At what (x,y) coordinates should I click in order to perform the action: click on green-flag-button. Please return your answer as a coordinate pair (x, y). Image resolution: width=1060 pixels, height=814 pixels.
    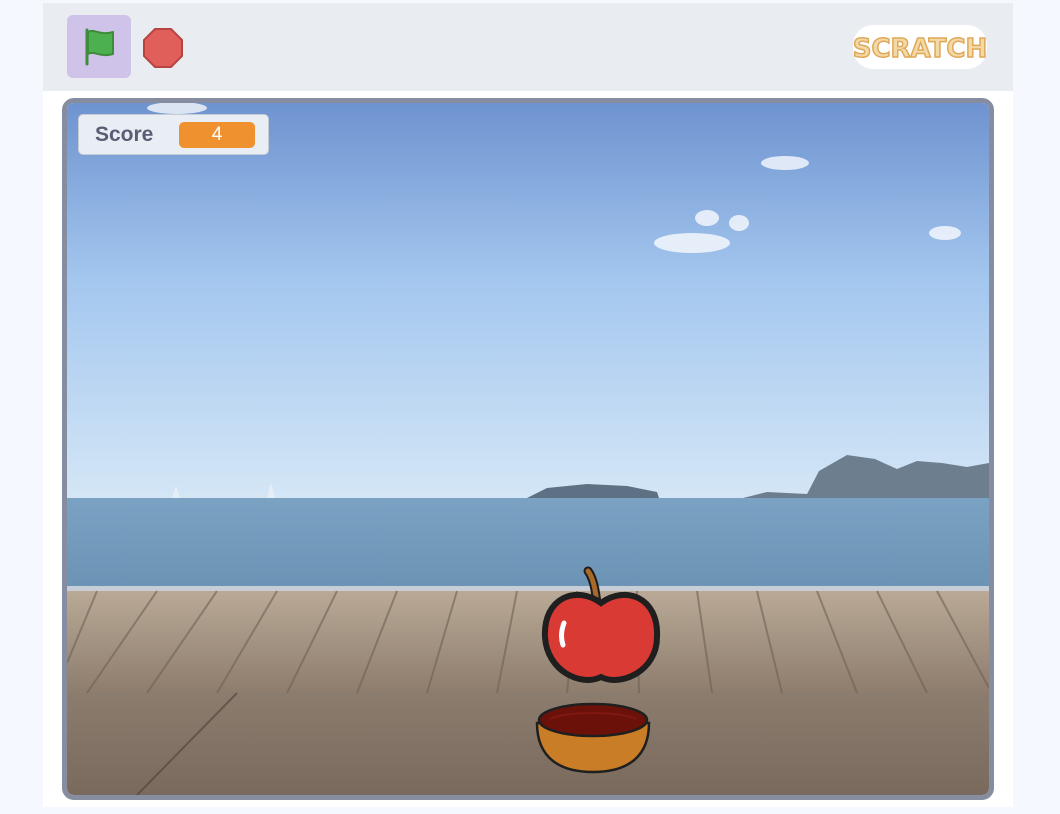
    Looking at the image, I should click on (99, 46).